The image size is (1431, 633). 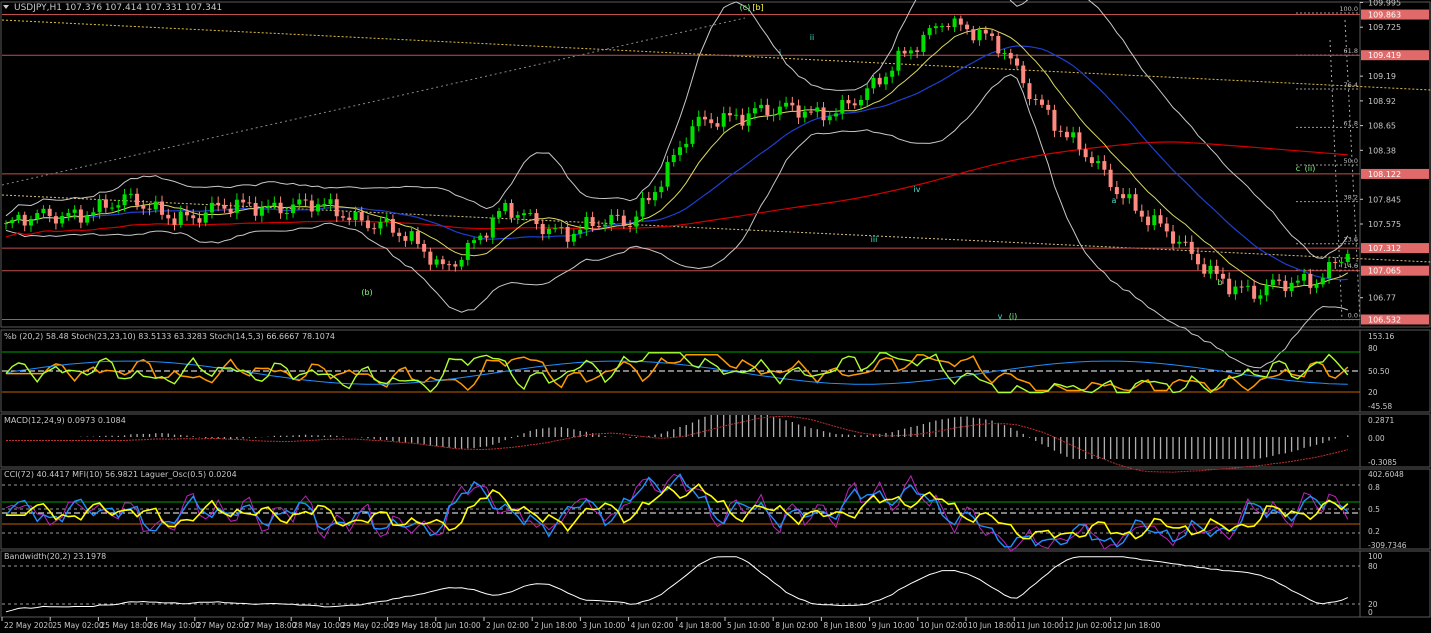 I want to click on bw-tick-label: 100, so click(x=1375, y=556).